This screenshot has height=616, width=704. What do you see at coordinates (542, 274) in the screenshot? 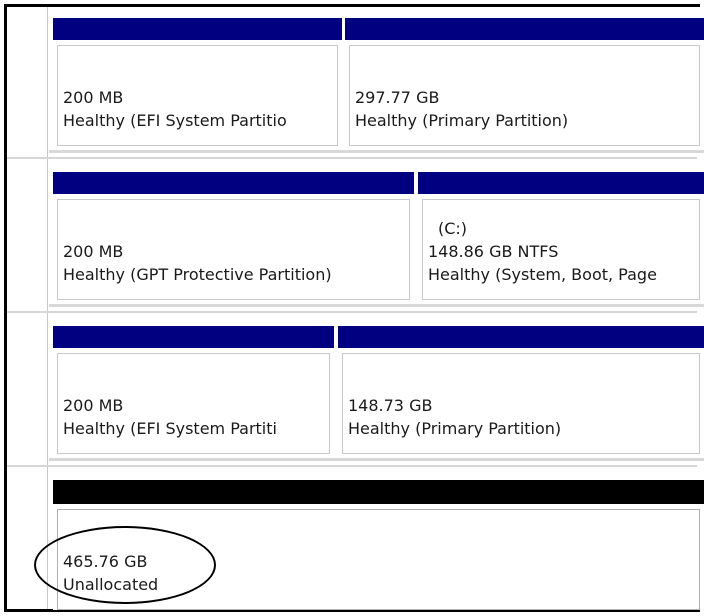
I see `partition-status: Healthy (System, Boot, Page` at bounding box center [542, 274].